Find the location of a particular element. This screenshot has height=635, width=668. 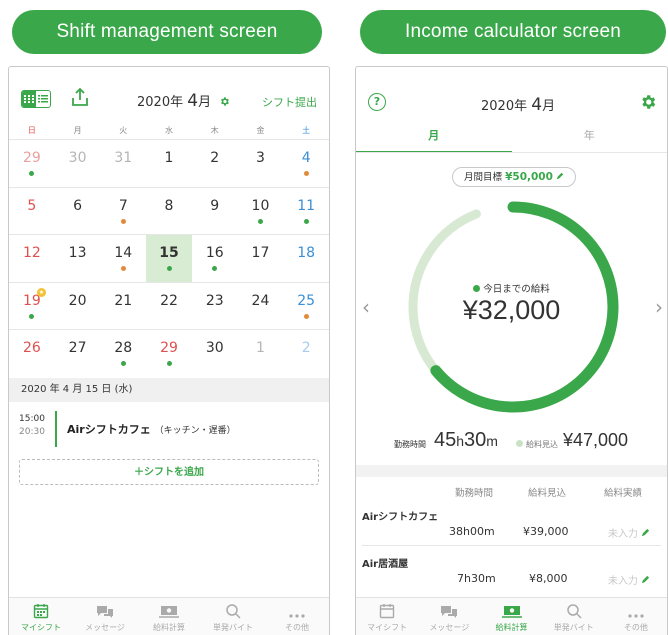

calendar-grid-icon is located at coordinates (29, 99).